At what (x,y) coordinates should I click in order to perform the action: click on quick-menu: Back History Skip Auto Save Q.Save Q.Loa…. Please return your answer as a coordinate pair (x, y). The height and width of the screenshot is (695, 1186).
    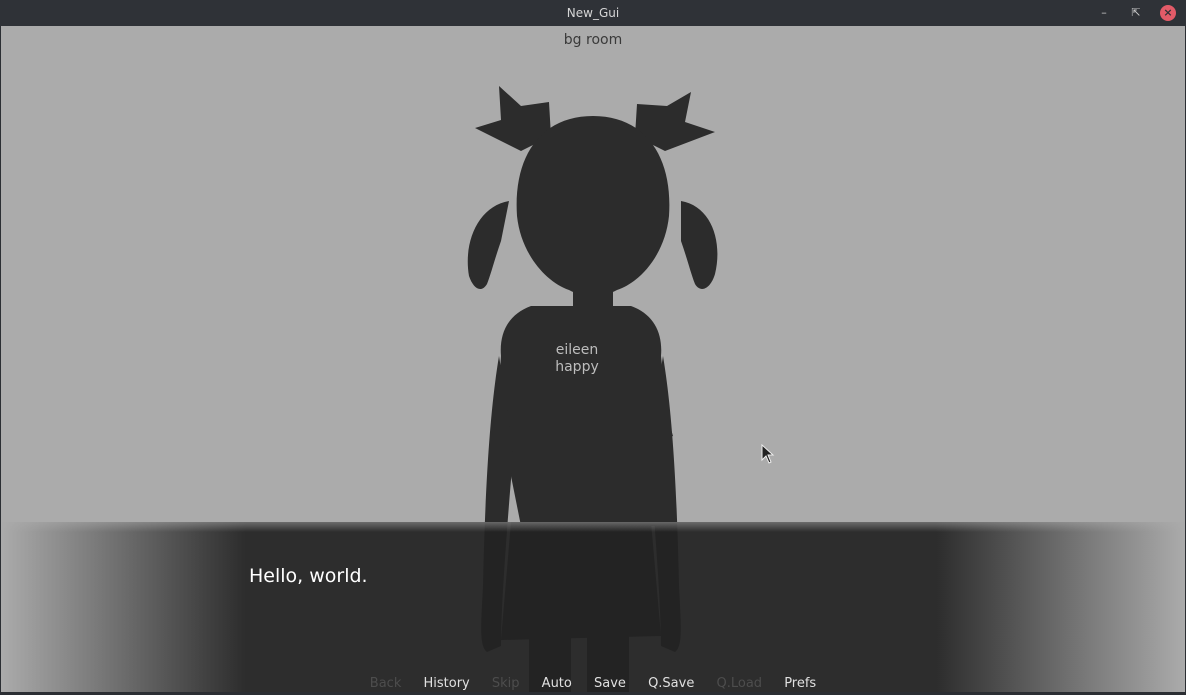
    Looking at the image, I should click on (593, 683).